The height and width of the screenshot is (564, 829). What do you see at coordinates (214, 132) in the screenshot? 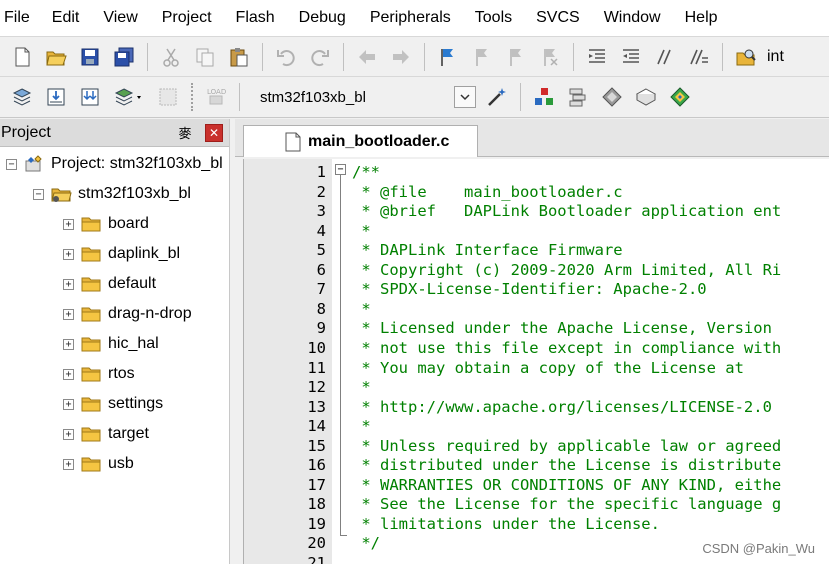
I see `close-icon: ✕` at bounding box center [214, 132].